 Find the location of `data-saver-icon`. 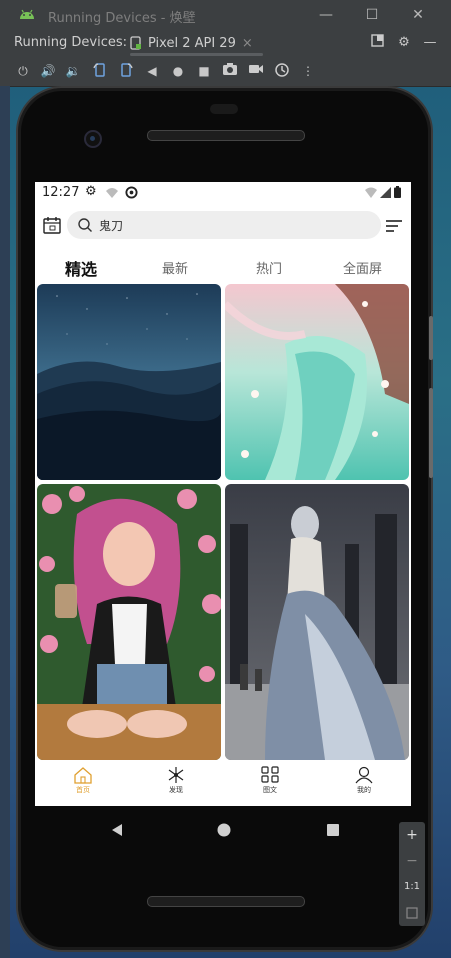

data-saver-icon is located at coordinates (131, 192).